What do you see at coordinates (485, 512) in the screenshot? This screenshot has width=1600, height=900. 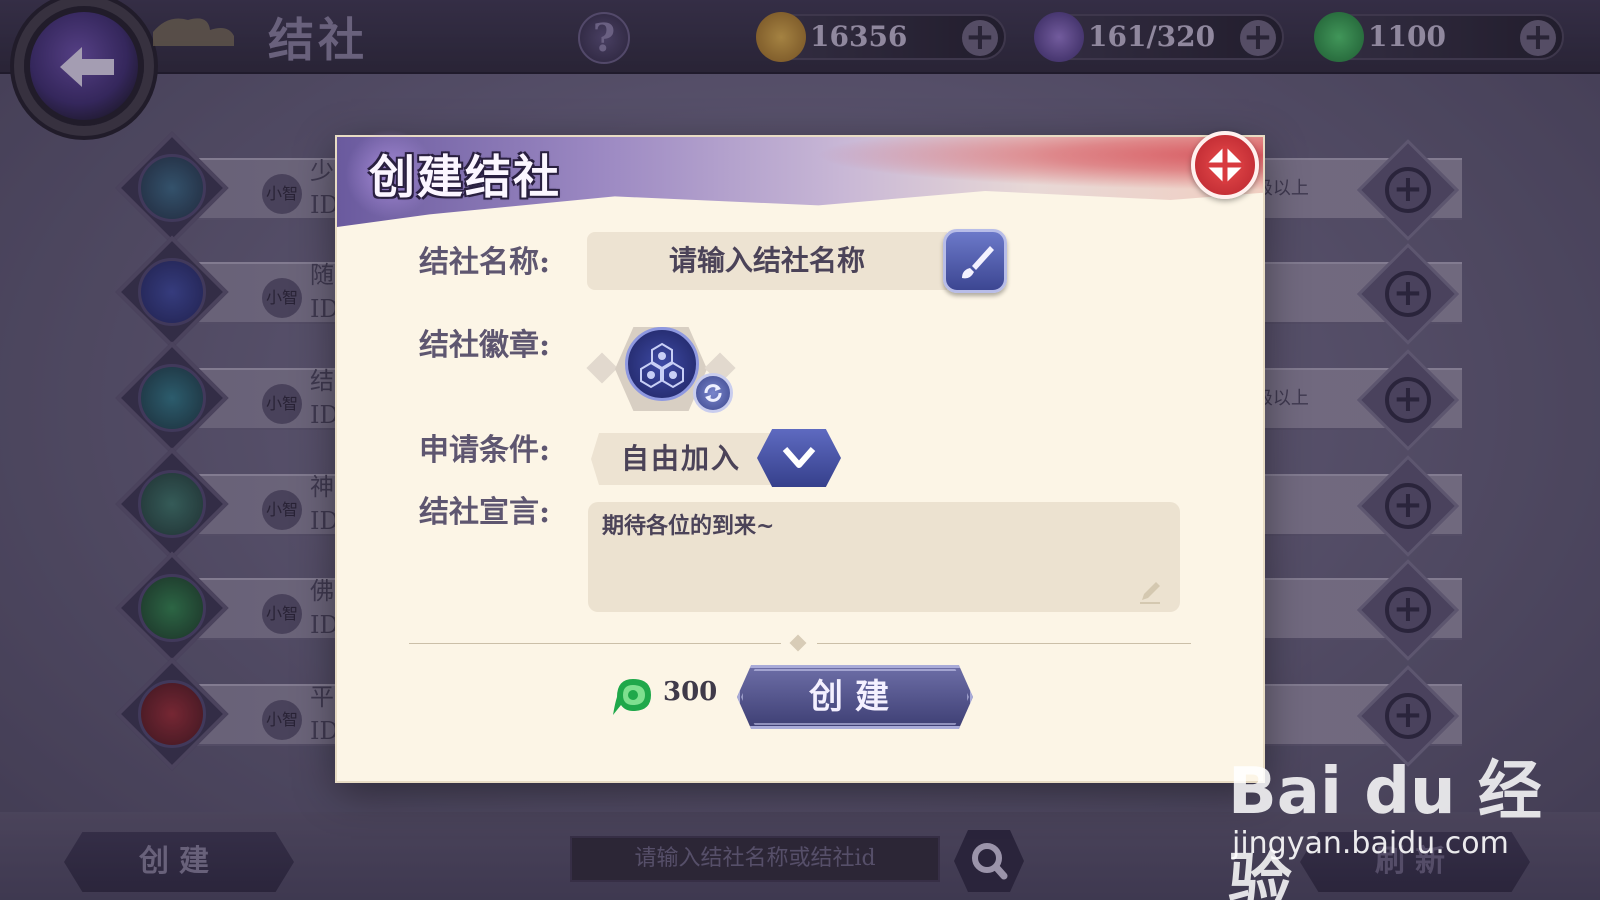 I see `declaration-label: 结社宣言:` at bounding box center [485, 512].